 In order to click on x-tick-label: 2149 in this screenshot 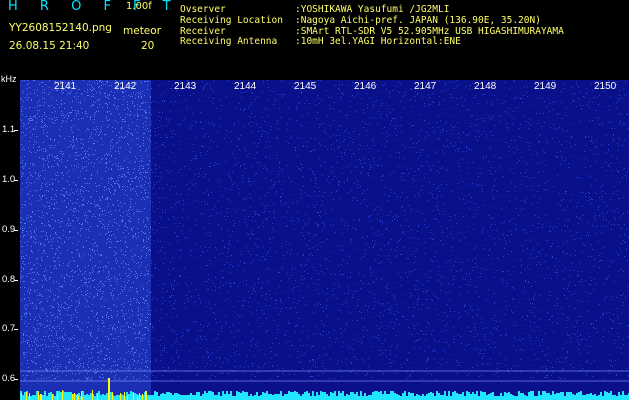, I will do `click(545, 86)`.